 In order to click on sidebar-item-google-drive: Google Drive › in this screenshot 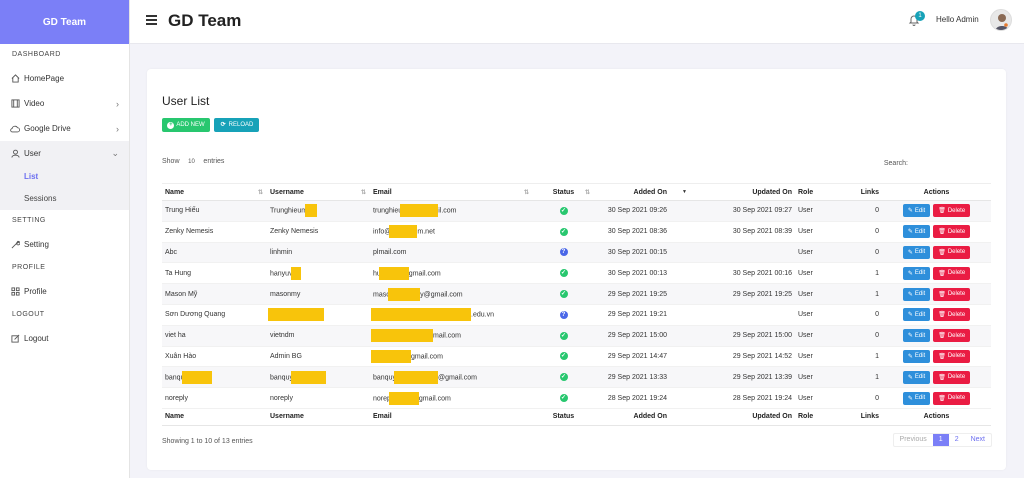, I will do `click(64, 128)`.